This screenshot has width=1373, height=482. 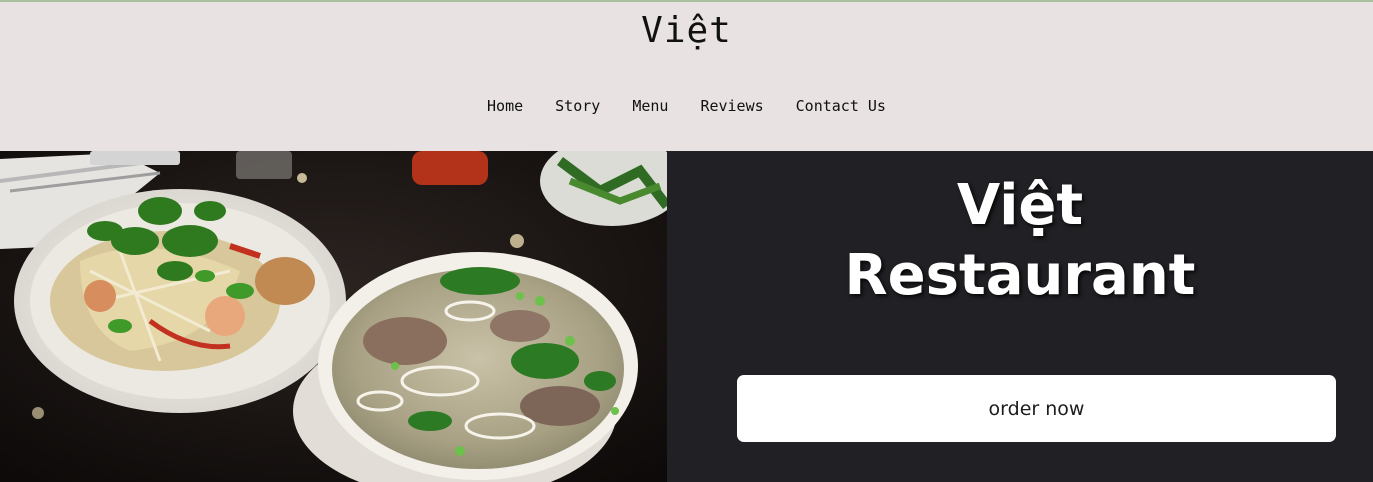 What do you see at coordinates (650, 106) in the screenshot?
I see `nav-menu-link: Menu` at bounding box center [650, 106].